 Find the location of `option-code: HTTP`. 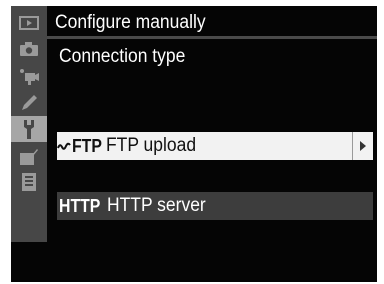

option-code: HTTP is located at coordinates (80, 205).